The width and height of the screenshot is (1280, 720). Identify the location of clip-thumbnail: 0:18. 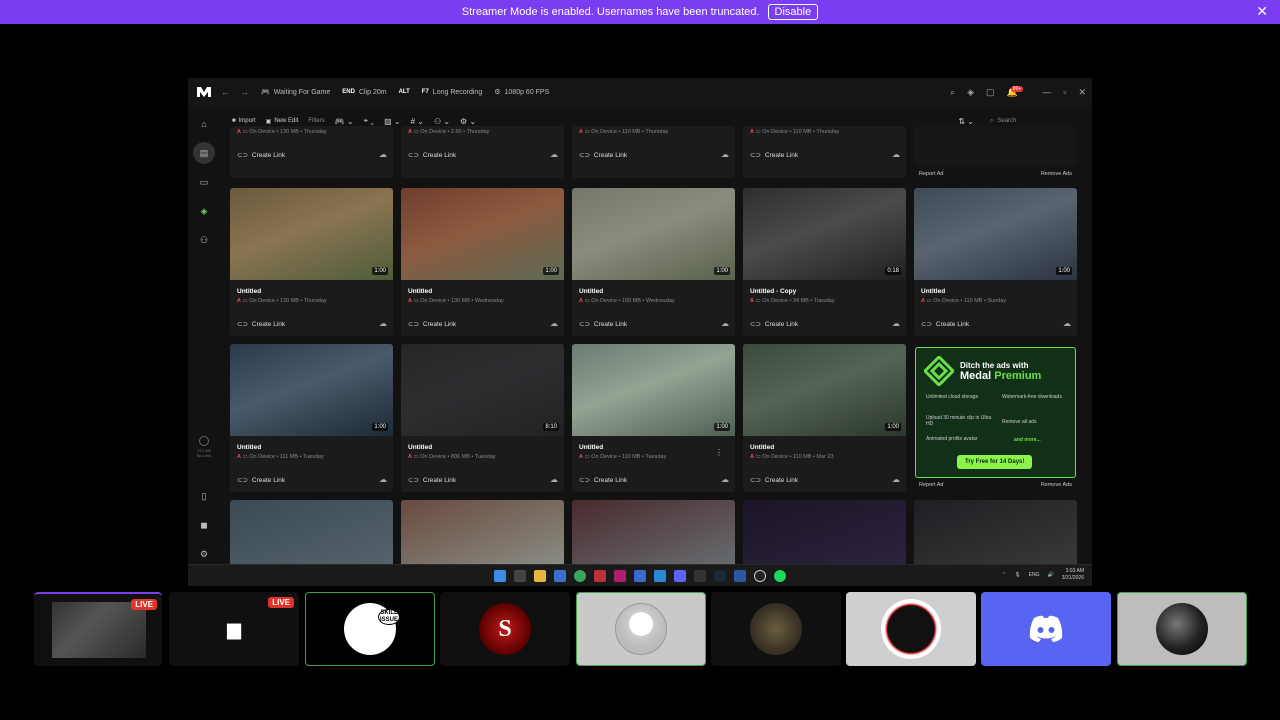
(824, 234).